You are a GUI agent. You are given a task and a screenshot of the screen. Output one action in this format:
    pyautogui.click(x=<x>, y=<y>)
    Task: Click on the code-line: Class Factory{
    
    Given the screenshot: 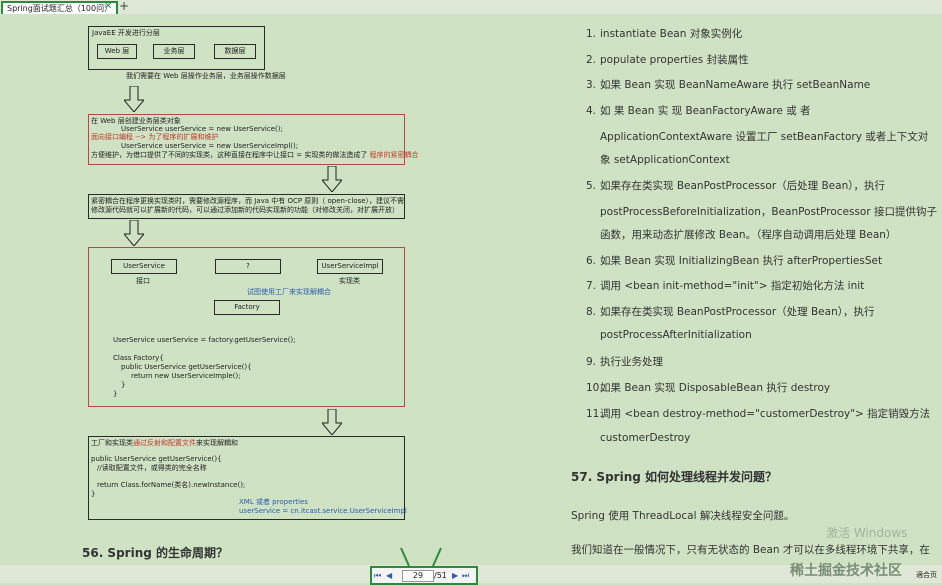 What is the action you would take?
    pyautogui.click(x=138, y=358)
    